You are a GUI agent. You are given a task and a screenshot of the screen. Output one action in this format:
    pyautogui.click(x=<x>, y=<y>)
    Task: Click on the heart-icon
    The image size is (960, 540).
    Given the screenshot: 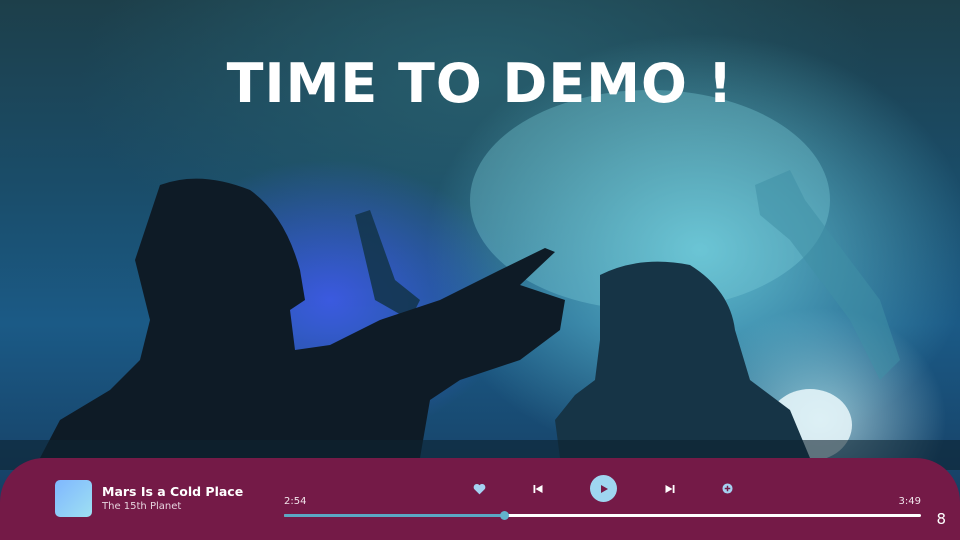 What is the action you would take?
    pyautogui.click(x=479, y=489)
    